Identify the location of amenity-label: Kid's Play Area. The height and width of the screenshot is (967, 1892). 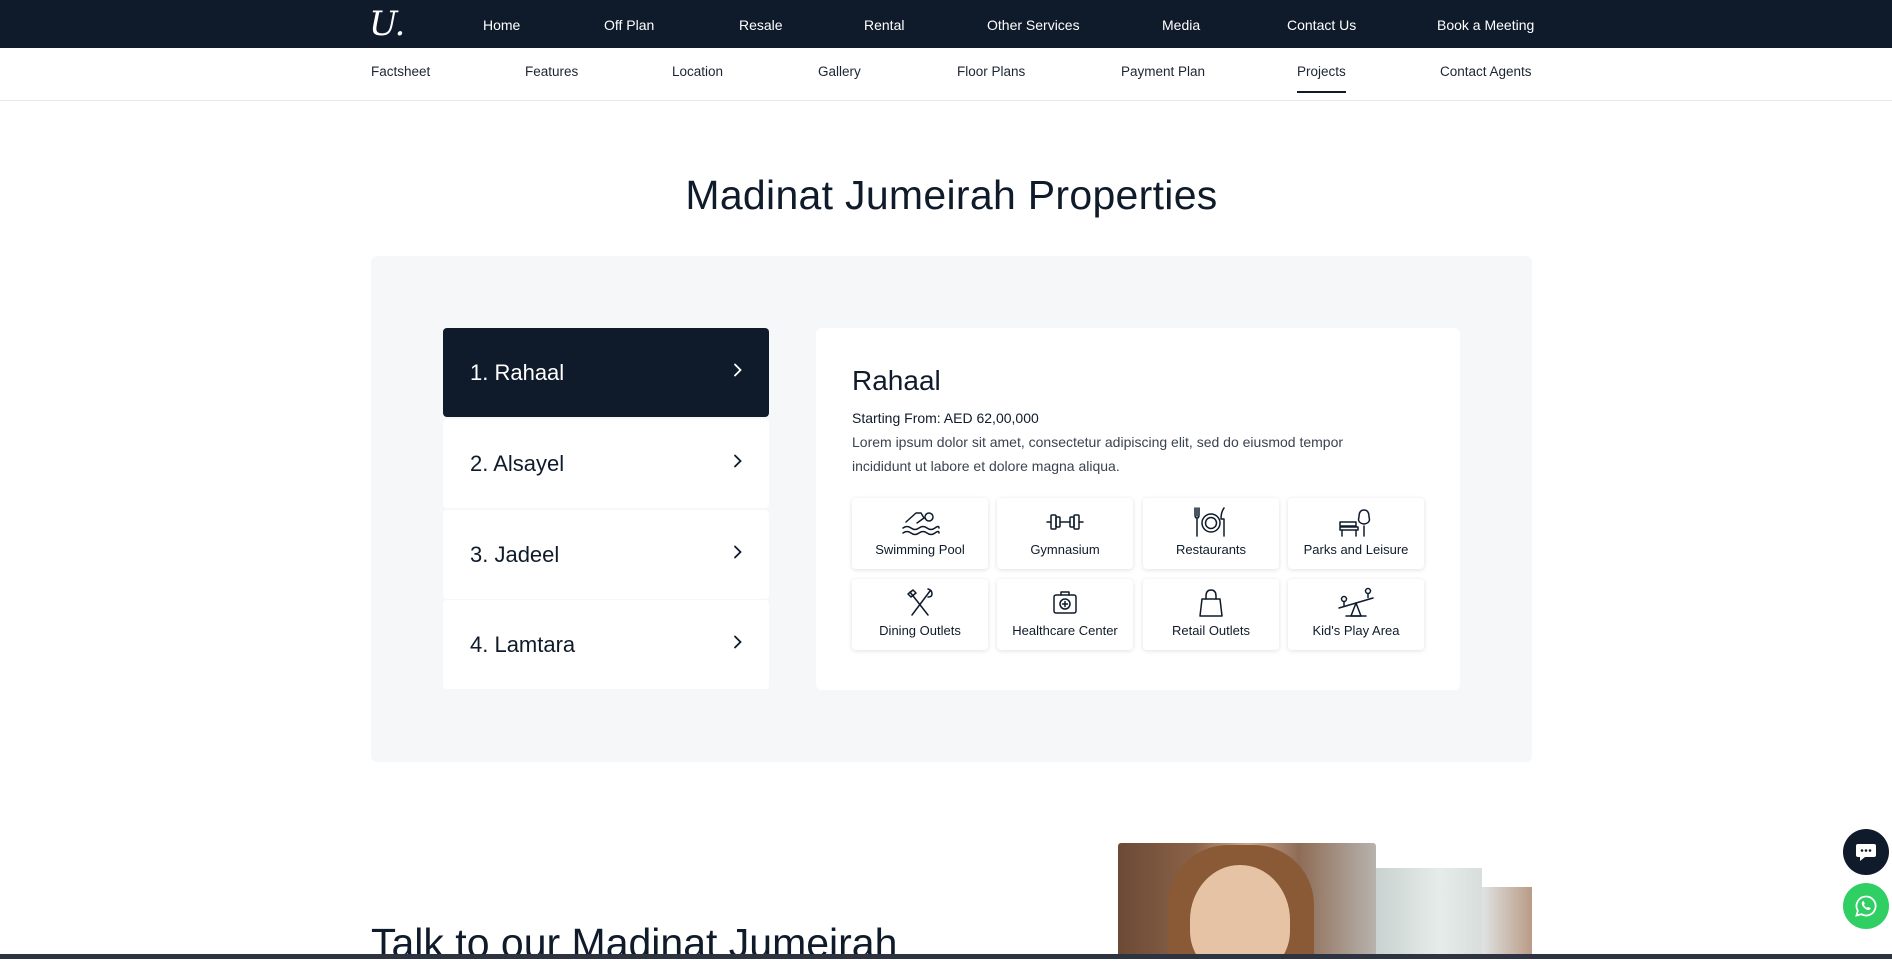
(1356, 630).